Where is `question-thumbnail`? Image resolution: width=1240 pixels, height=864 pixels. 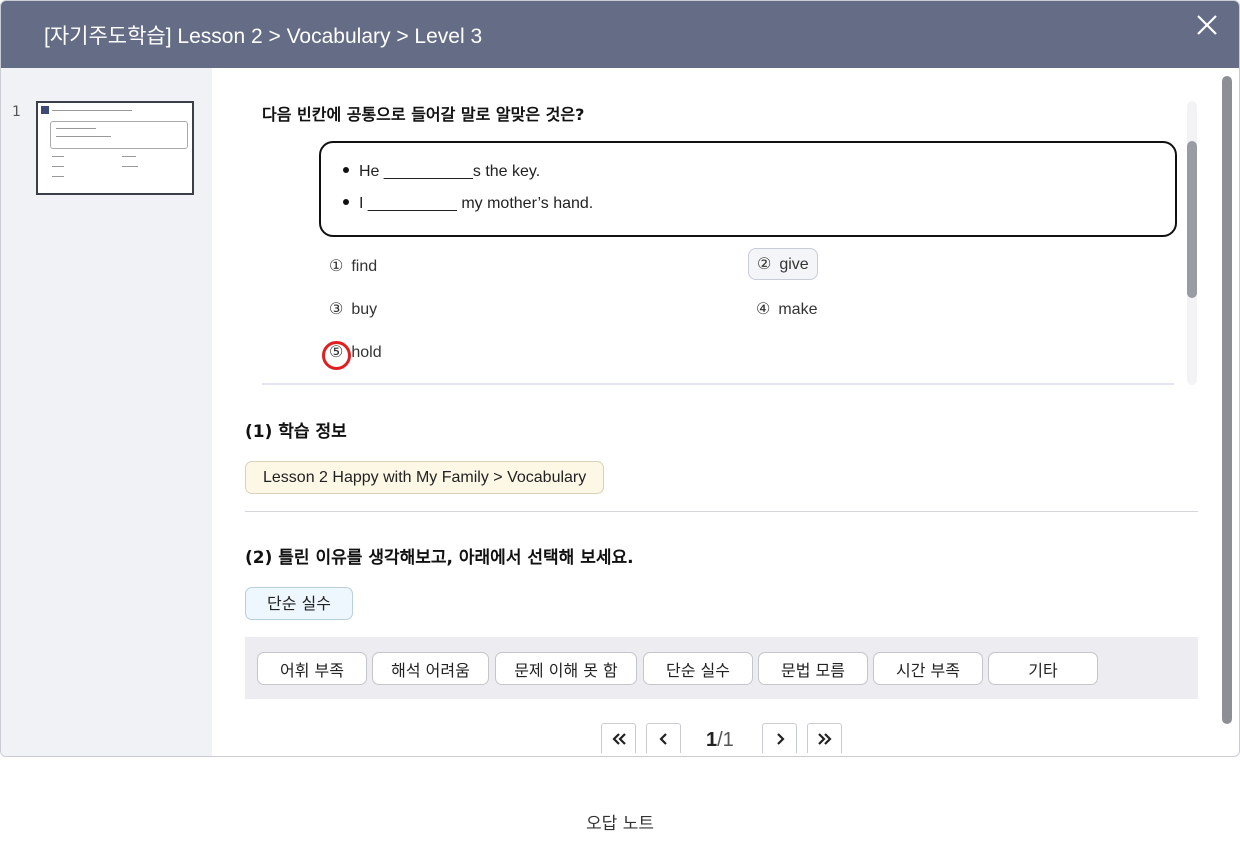 question-thumbnail is located at coordinates (115, 148).